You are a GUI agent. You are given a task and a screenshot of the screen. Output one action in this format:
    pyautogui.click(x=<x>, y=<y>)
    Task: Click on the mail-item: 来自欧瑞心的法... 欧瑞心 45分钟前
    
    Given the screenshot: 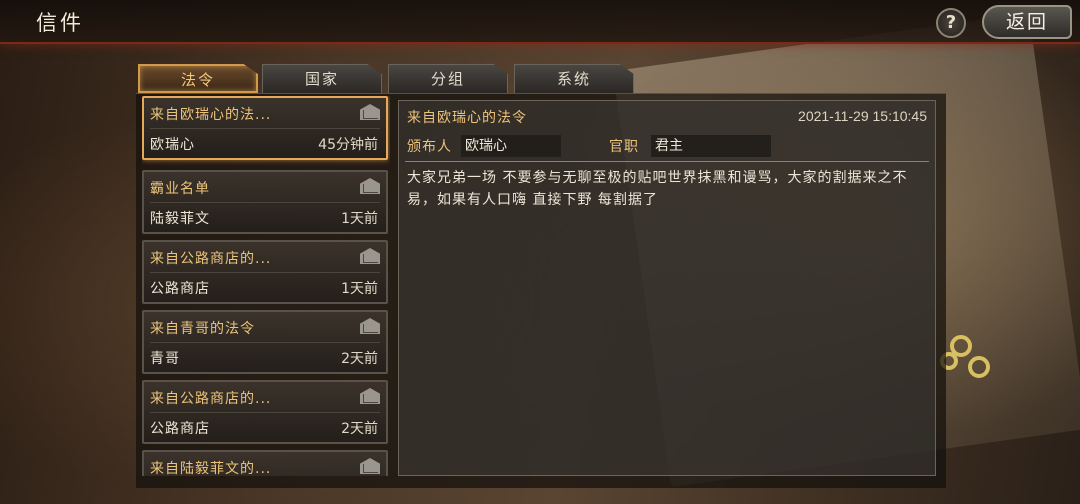 What is the action you would take?
    pyautogui.click(x=265, y=128)
    